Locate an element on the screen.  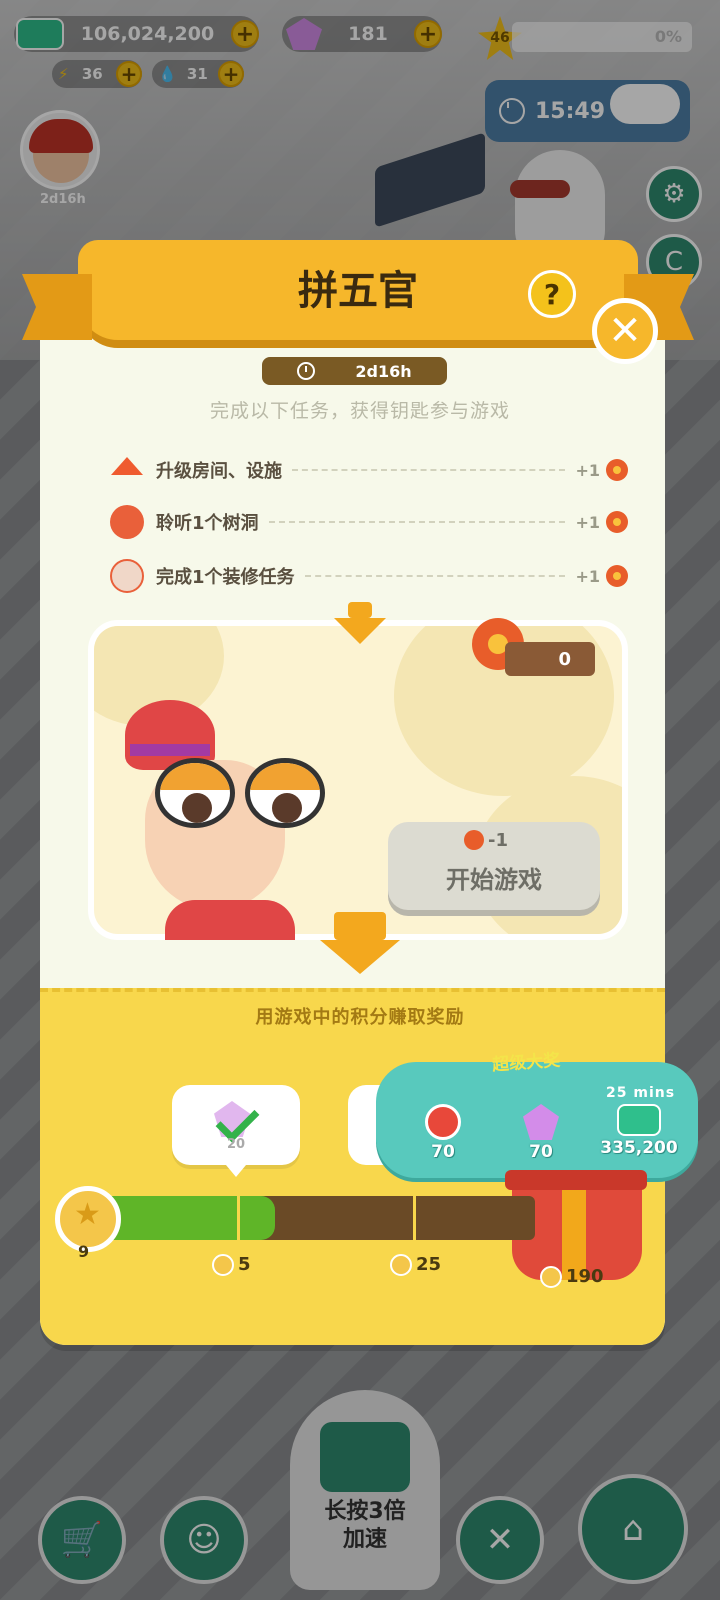
task-row: 聆听1个树洞 +1 is located at coordinates (368, 522).